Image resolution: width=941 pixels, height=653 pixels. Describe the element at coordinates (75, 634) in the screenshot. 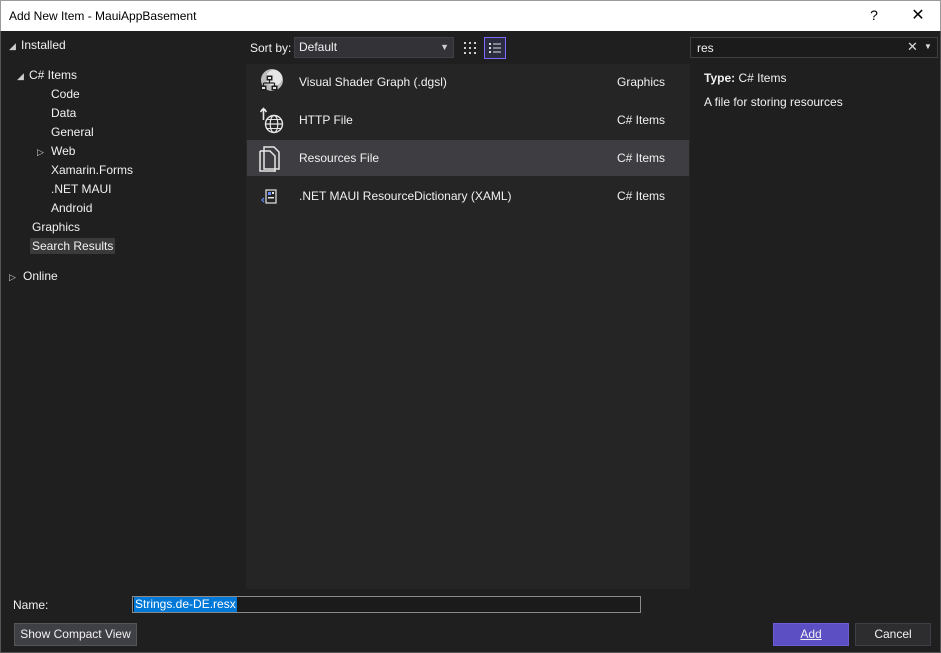

I see `show-compact-view-button: Show Compact View` at that location.